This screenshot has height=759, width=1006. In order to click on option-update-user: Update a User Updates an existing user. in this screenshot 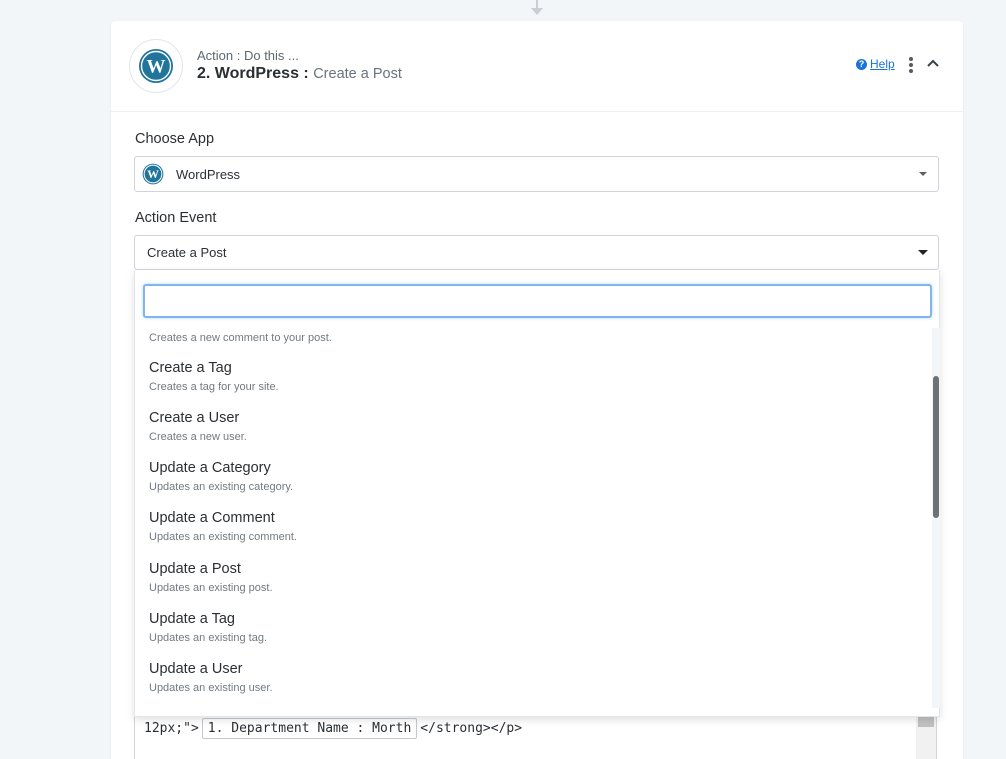, I will do `click(533, 683)`.